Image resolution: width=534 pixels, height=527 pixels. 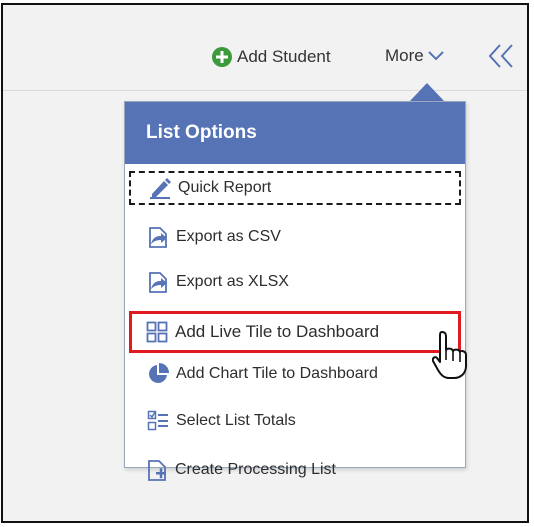 What do you see at coordinates (228, 236) in the screenshot?
I see `menu-item-label: Export as CSV` at bounding box center [228, 236].